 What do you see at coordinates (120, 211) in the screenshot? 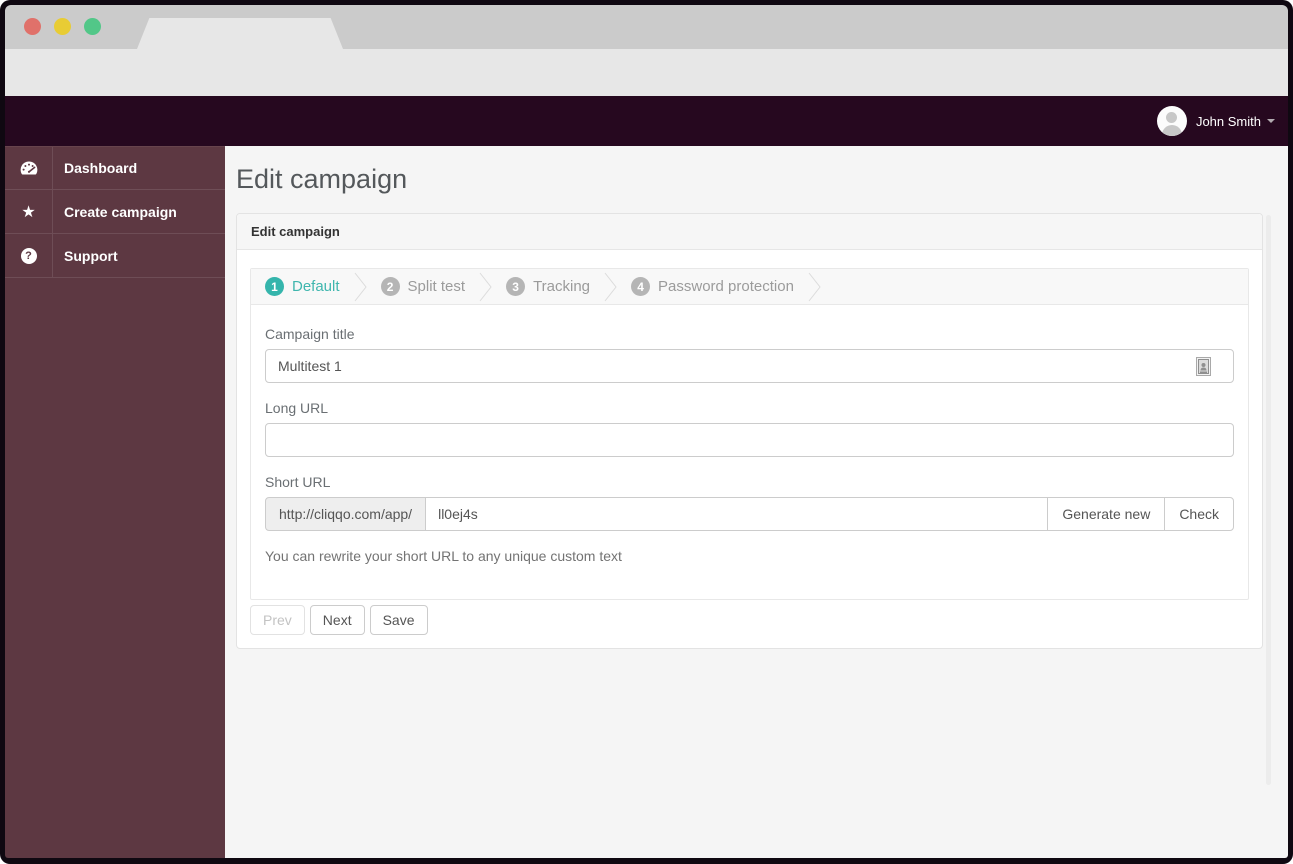
I see `sidebar-item-label: Create campaign` at bounding box center [120, 211].